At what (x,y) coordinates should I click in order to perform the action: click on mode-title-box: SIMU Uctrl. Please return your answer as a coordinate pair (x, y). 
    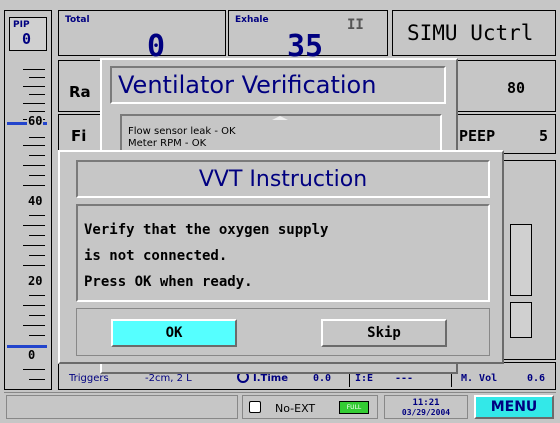
    Looking at the image, I should click on (474, 33).